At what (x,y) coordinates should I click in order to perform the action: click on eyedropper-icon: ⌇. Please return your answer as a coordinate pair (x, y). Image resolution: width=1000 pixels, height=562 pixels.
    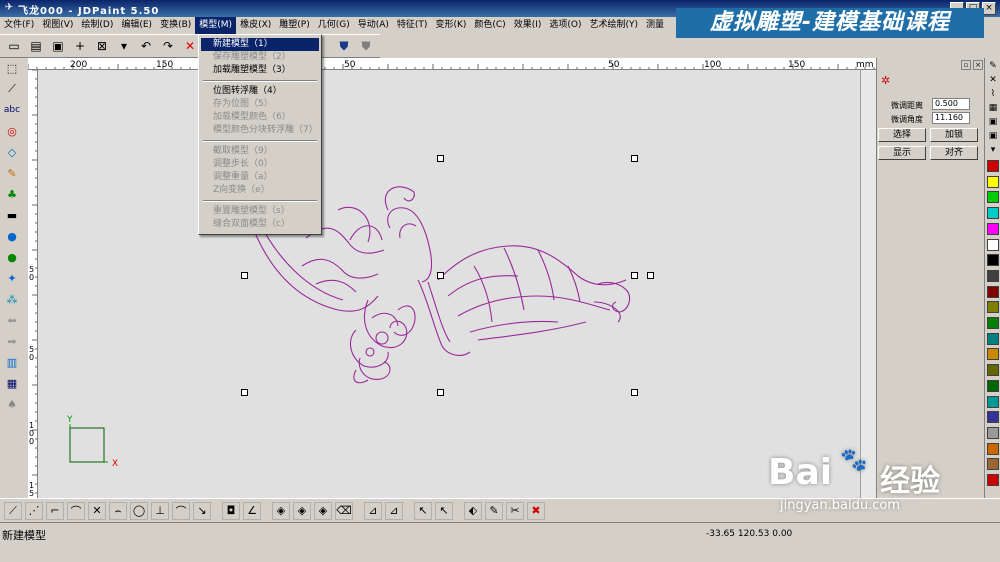
    Looking at the image, I should click on (993, 94).